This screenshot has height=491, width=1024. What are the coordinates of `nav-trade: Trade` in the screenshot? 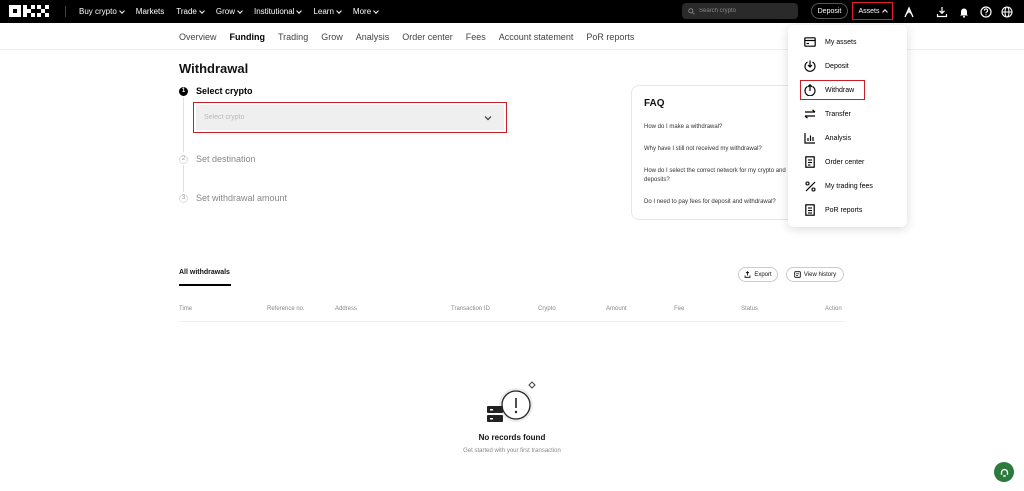 It's located at (190, 11).